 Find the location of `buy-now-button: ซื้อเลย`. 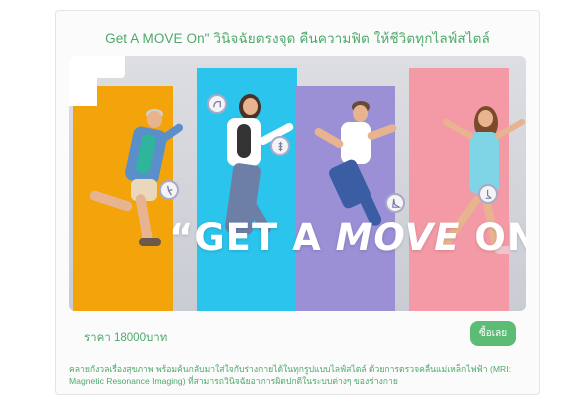

buy-now-button: ซื้อเลย is located at coordinates (493, 333).